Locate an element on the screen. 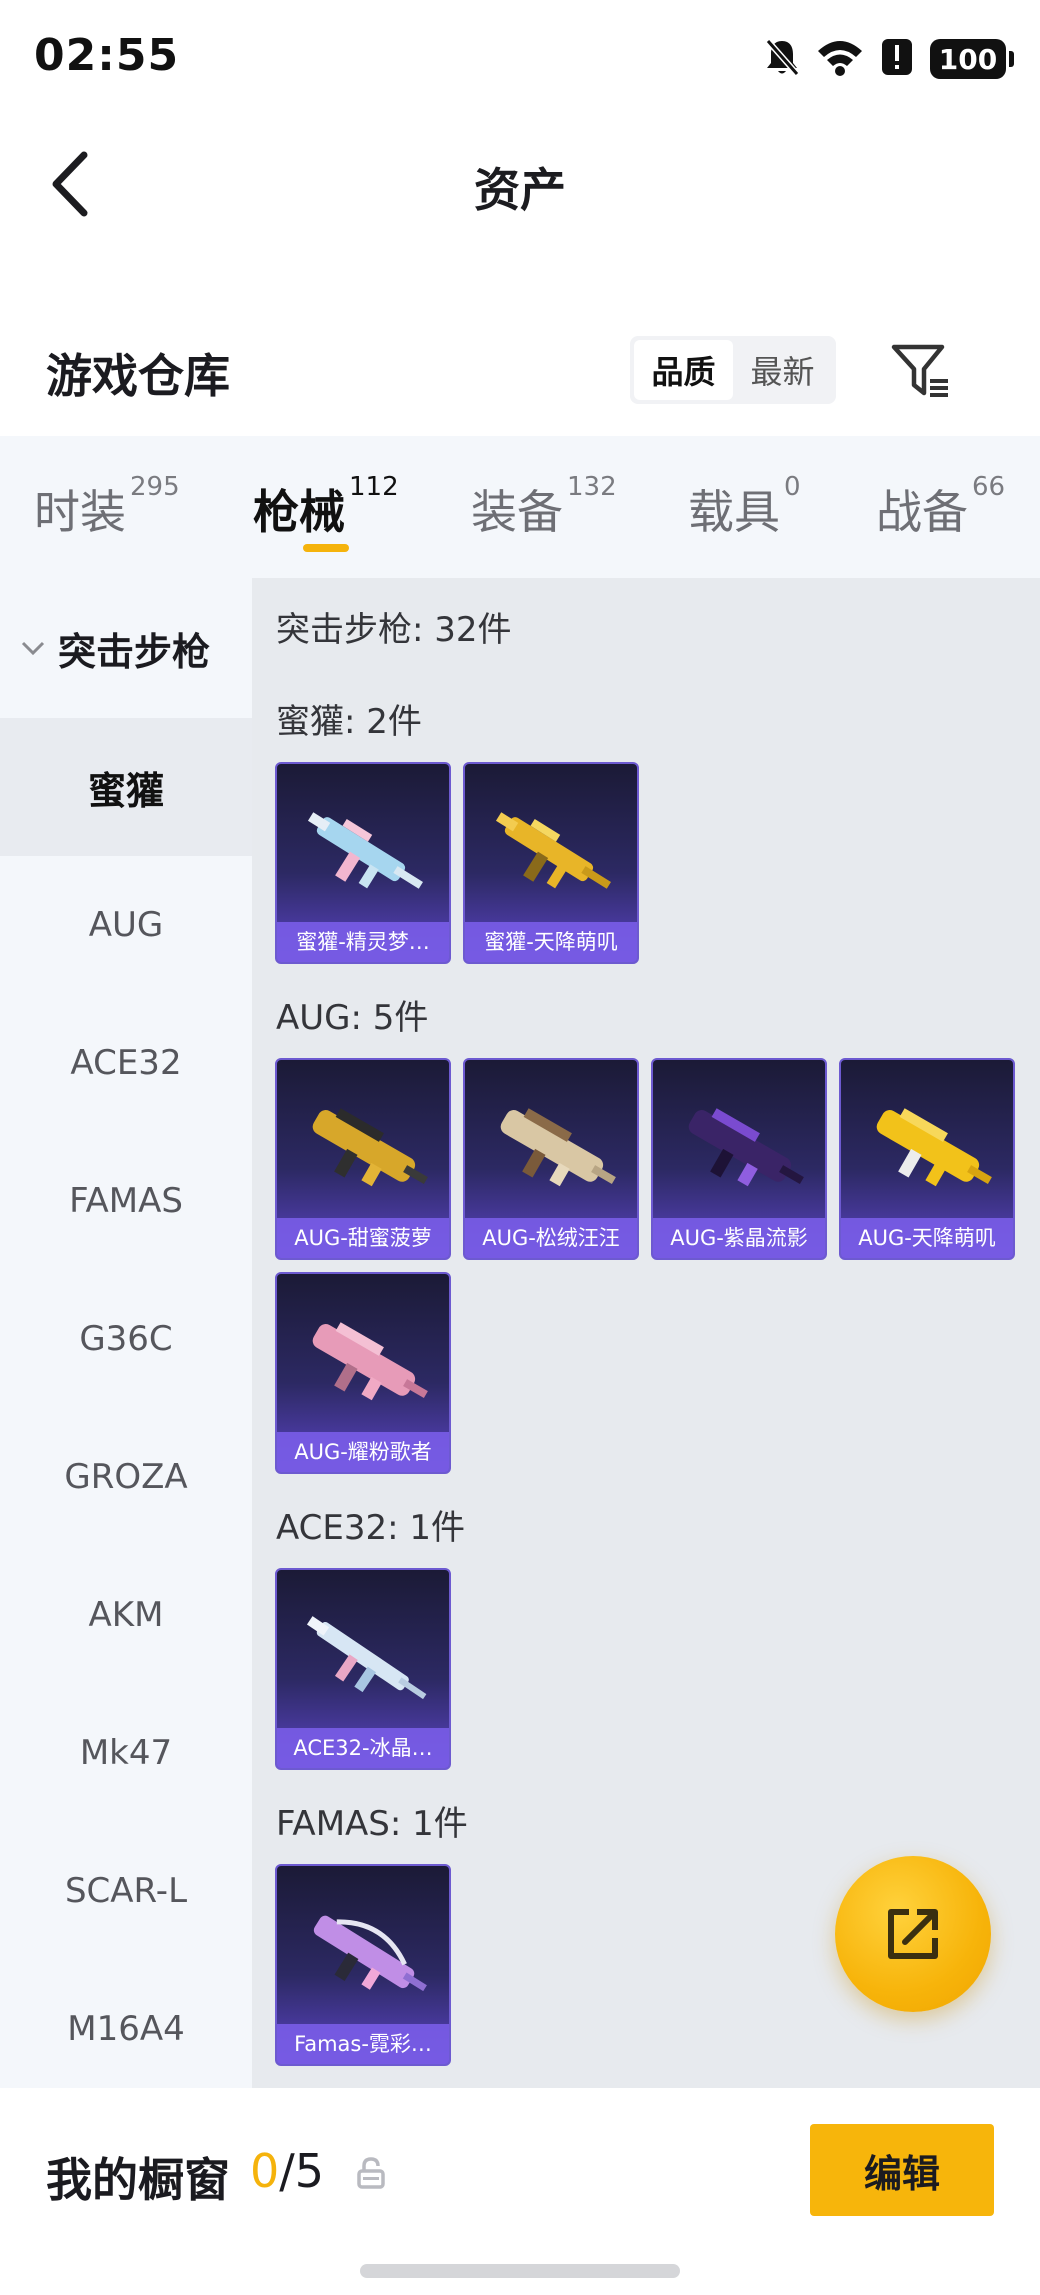 Image resolution: width=1040 pixels, height=2295 pixels. status-time: 02:55 is located at coordinates (107, 55).